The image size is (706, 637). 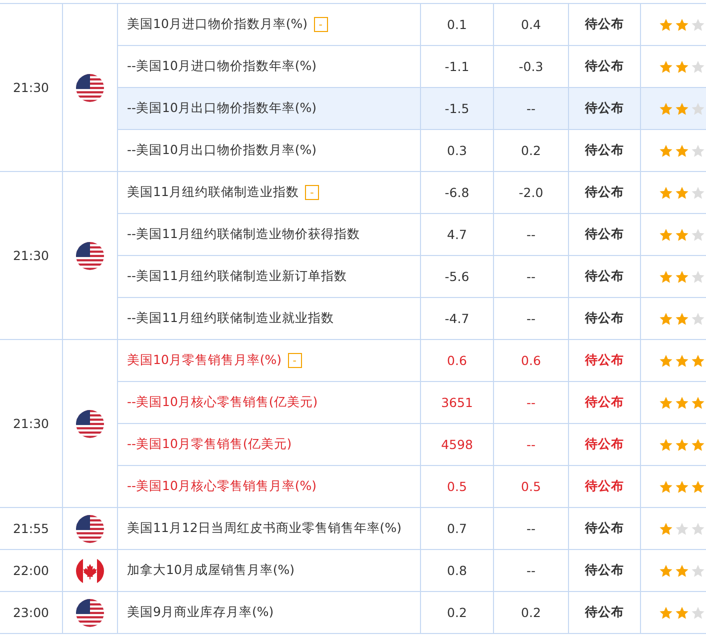 I want to click on indicator-name: --美国11月纽约联储制造业就业指数, so click(x=230, y=317).